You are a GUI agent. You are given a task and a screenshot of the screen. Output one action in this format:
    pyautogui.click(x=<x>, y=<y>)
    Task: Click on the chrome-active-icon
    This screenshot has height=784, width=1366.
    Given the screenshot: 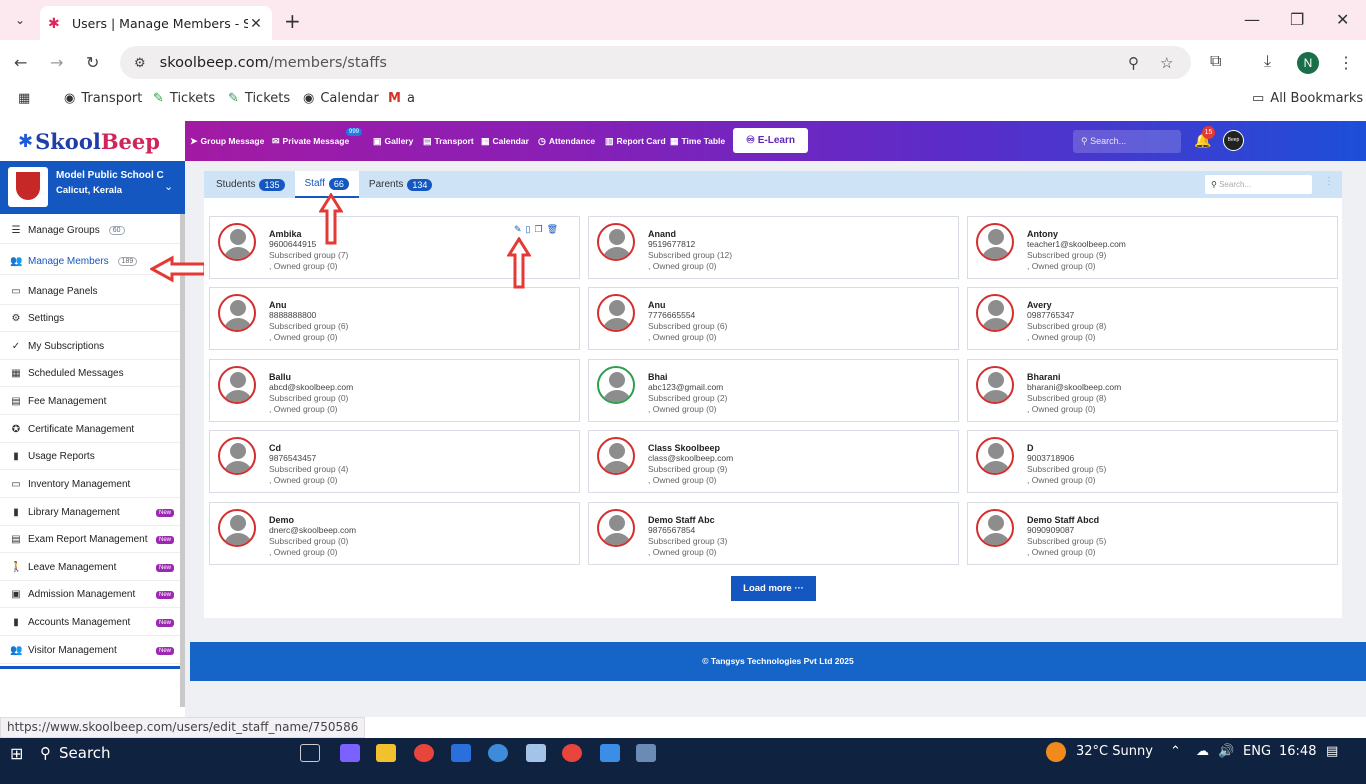 What is the action you would take?
    pyautogui.click(x=498, y=753)
    